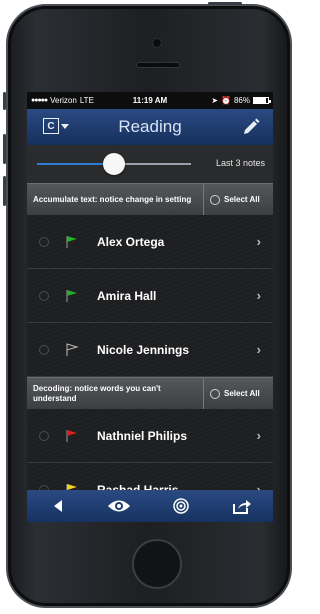  I want to click on bottom-toolbar, so click(150, 506).